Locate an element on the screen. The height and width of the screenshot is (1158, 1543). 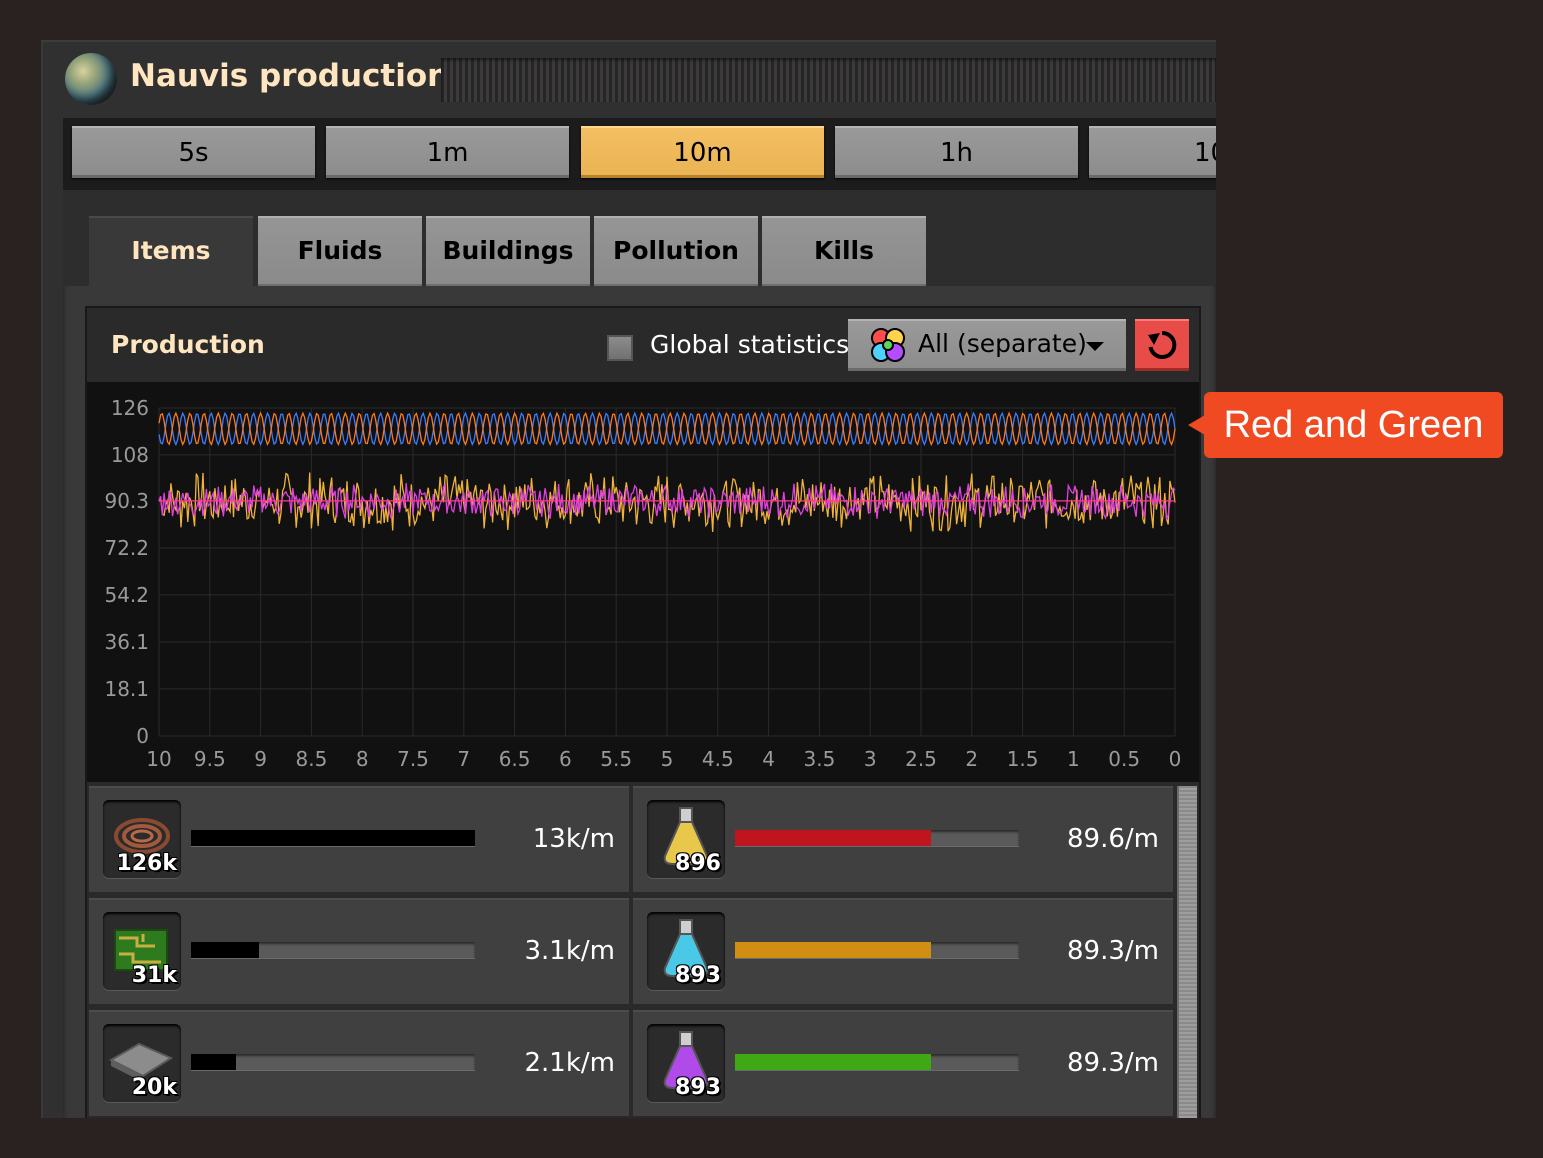
x-tick-label: 9 is located at coordinates (260, 759).